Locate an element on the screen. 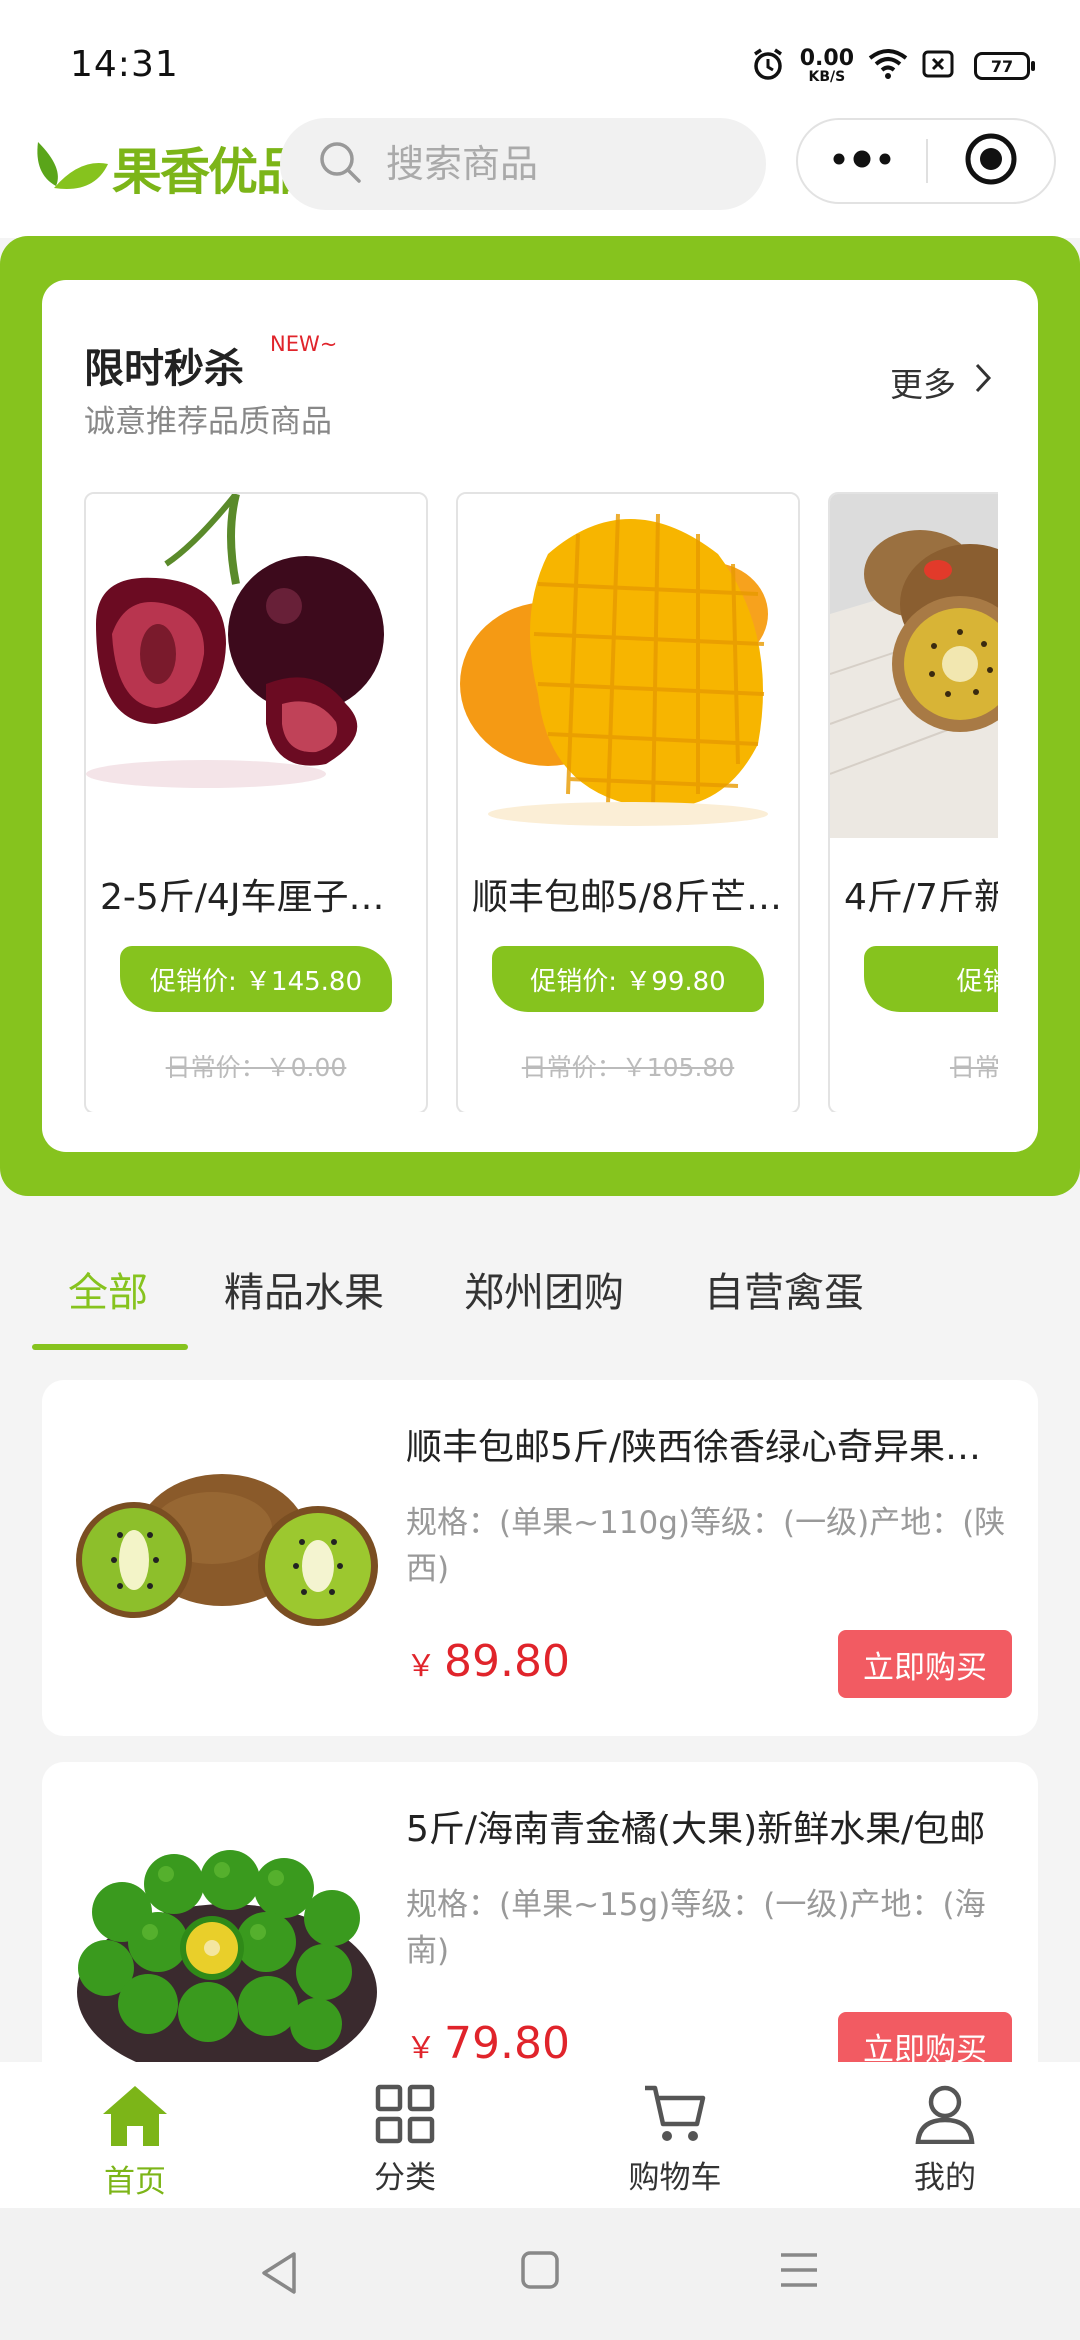 The width and height of the screenshot is (1080, 2340). tab-poultry-eggs: 自营禽蛋 is located at coordinates (784, 1289).